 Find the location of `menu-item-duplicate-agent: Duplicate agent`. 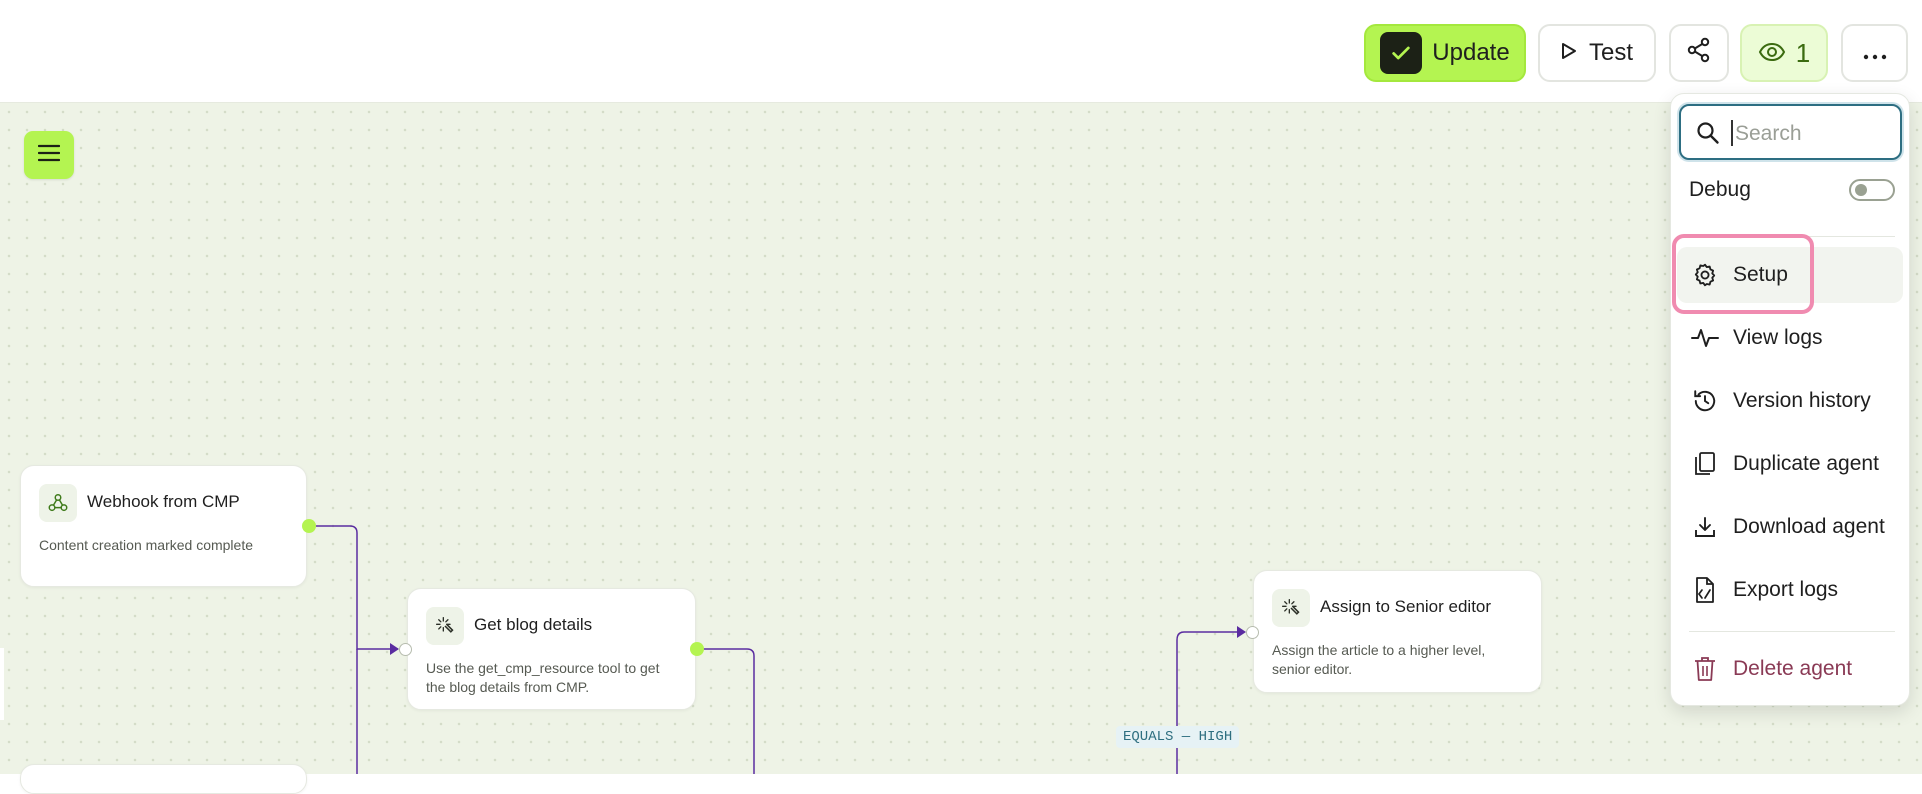

menu-item-duplicate-agent: Duplicate agent is located at coordinates (1790, 464).